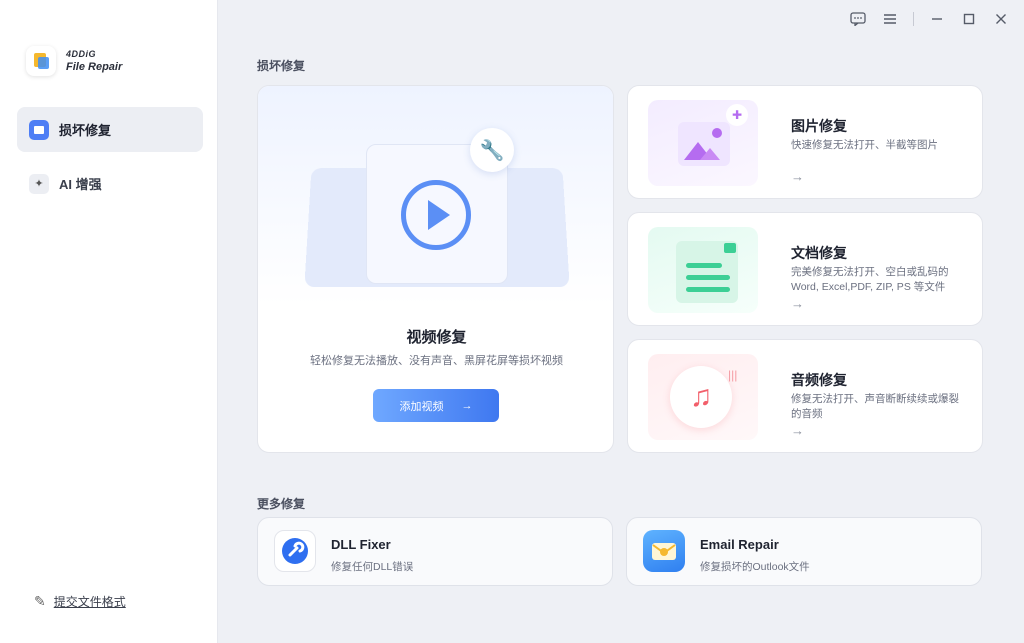 The height and width of the screenshot is (643, 1024). What do you see at coordinates (819, 126) in the screenshot?
I see `photo-repair-title: 图片修复` at bounding box center [819, 126].